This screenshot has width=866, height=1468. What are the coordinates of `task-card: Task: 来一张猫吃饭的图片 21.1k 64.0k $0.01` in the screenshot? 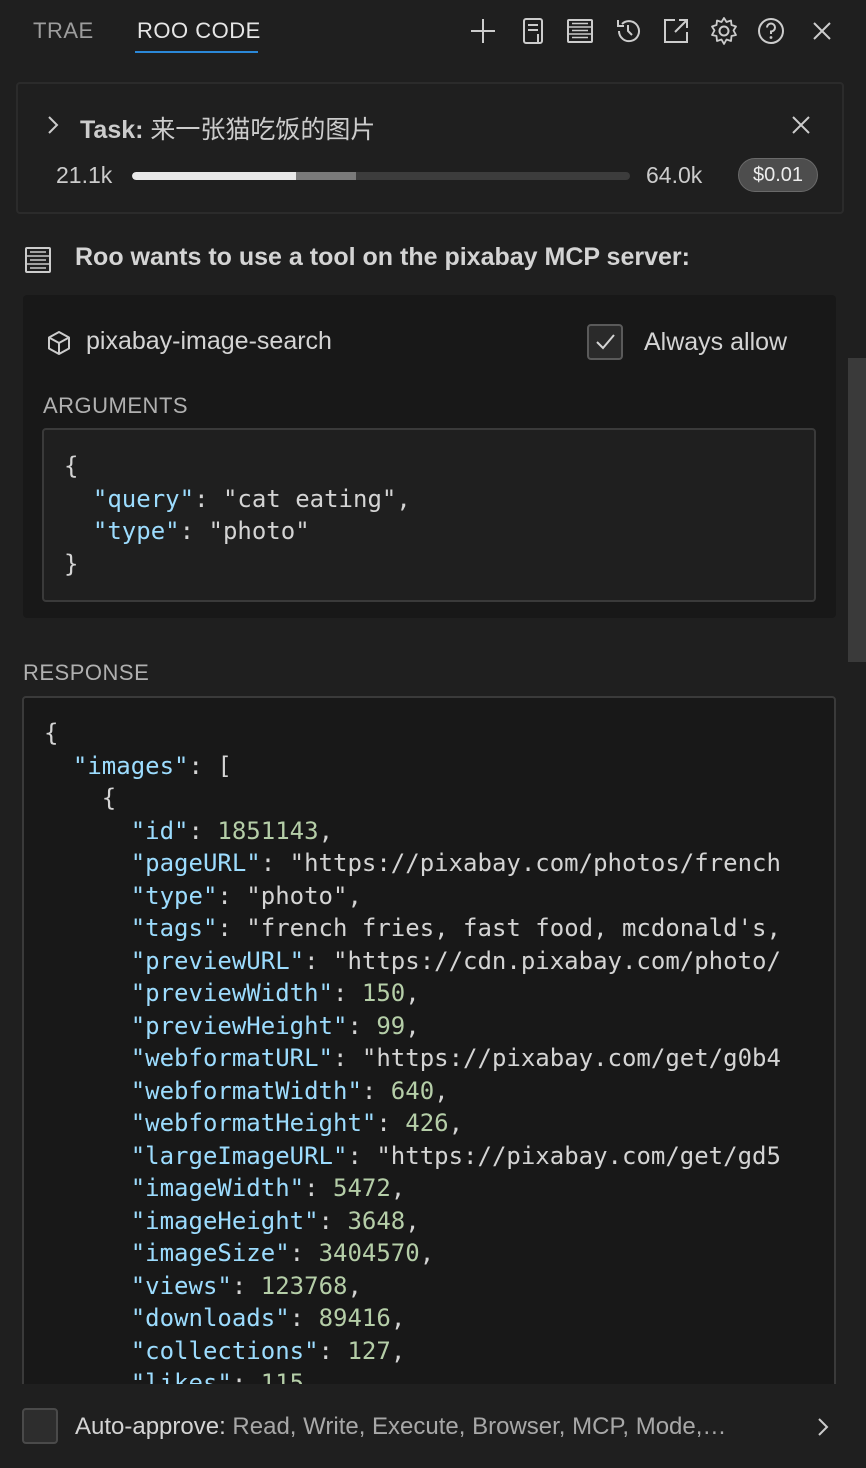 It's located at (430, 148).